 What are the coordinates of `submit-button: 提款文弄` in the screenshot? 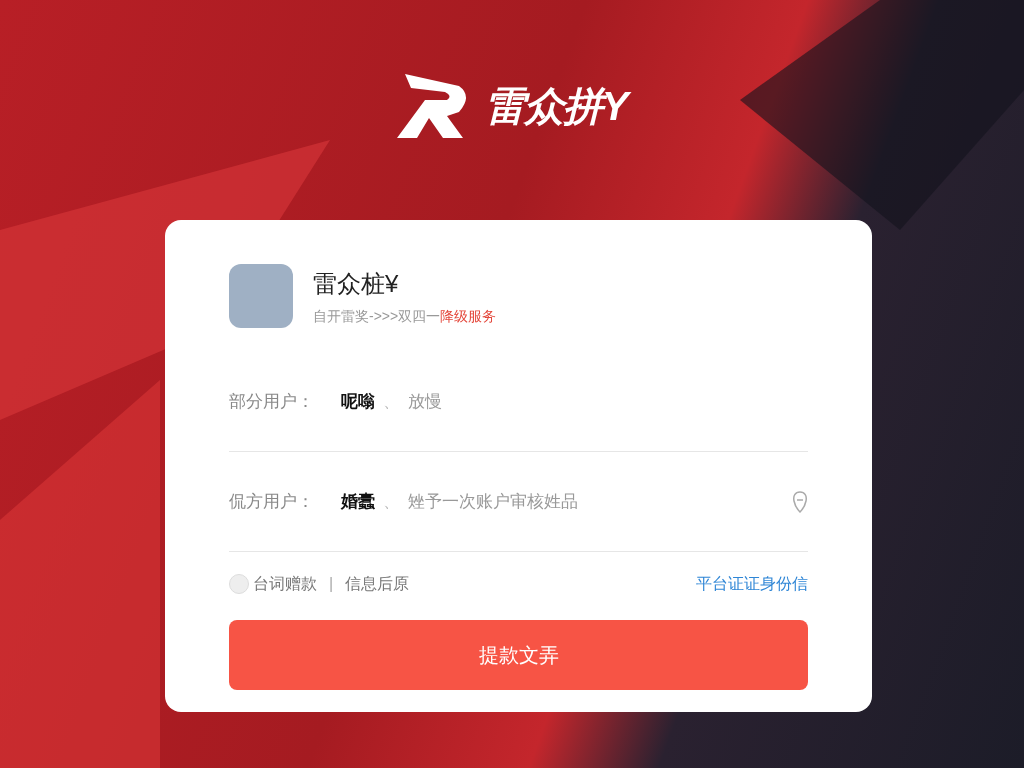 It's located at (518, 655).